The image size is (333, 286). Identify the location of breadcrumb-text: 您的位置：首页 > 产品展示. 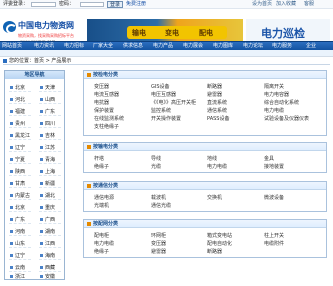
(40, 61).